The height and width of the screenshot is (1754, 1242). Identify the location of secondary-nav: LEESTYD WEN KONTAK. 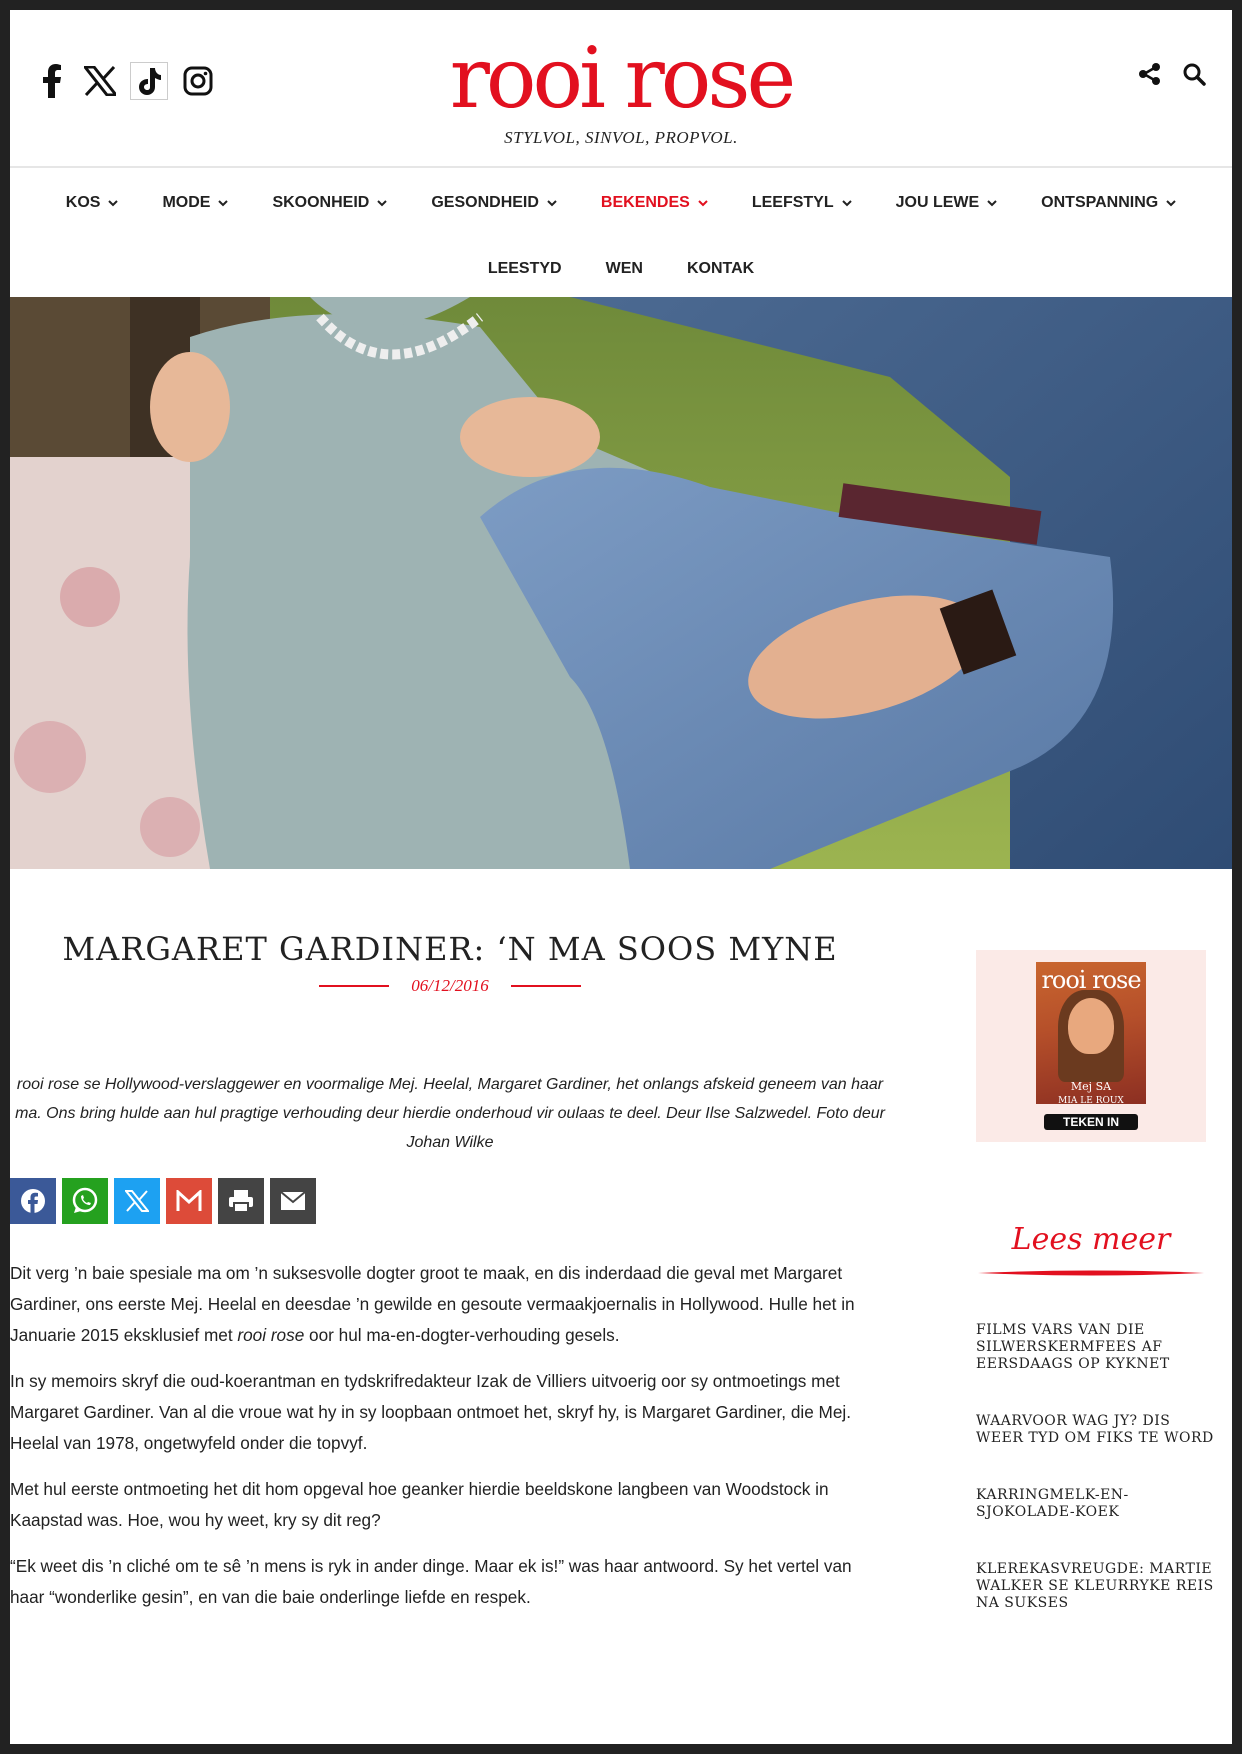
(621, 269).